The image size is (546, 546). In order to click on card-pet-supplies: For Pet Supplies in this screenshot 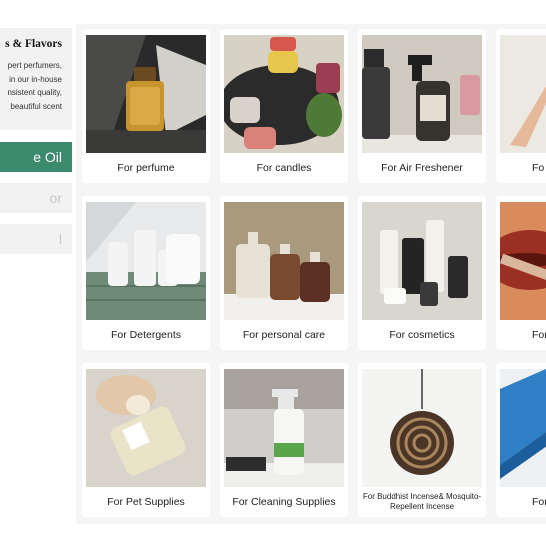, I will do `click(146, 440)`.